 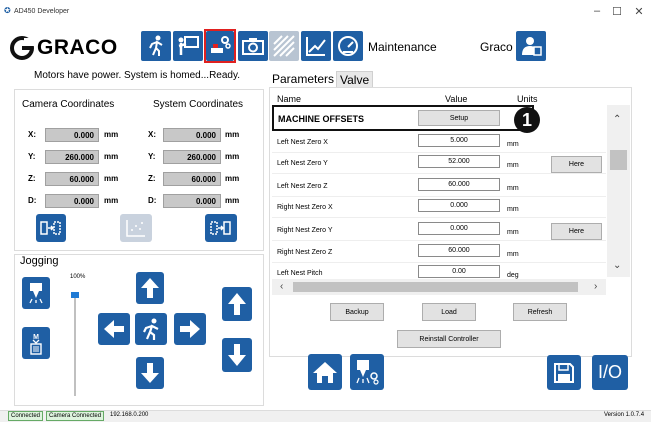 What do you see at coordinates (459, 161) in the screenshot?
I see `param-value-input: 52.000` at bounding box center [459, 161].